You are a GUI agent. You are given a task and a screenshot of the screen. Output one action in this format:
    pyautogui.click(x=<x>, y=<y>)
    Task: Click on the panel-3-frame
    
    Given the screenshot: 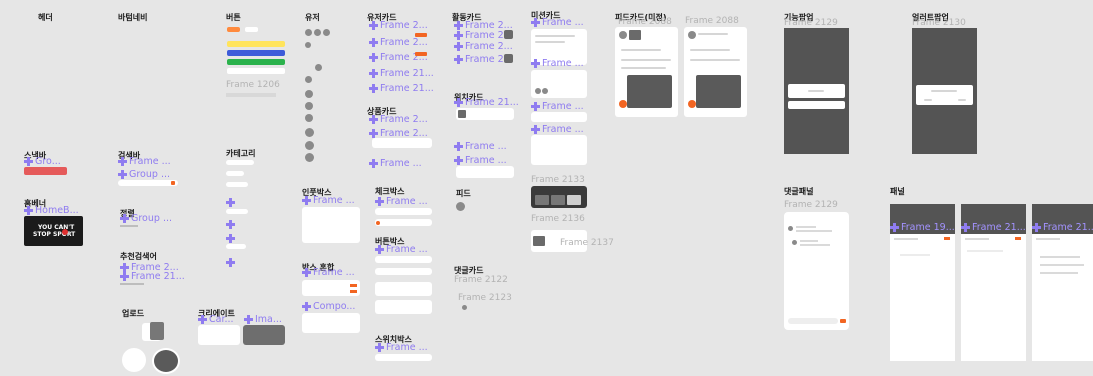 What is the action you would take?
    pyautogui.click(x=1062, y=297)
    